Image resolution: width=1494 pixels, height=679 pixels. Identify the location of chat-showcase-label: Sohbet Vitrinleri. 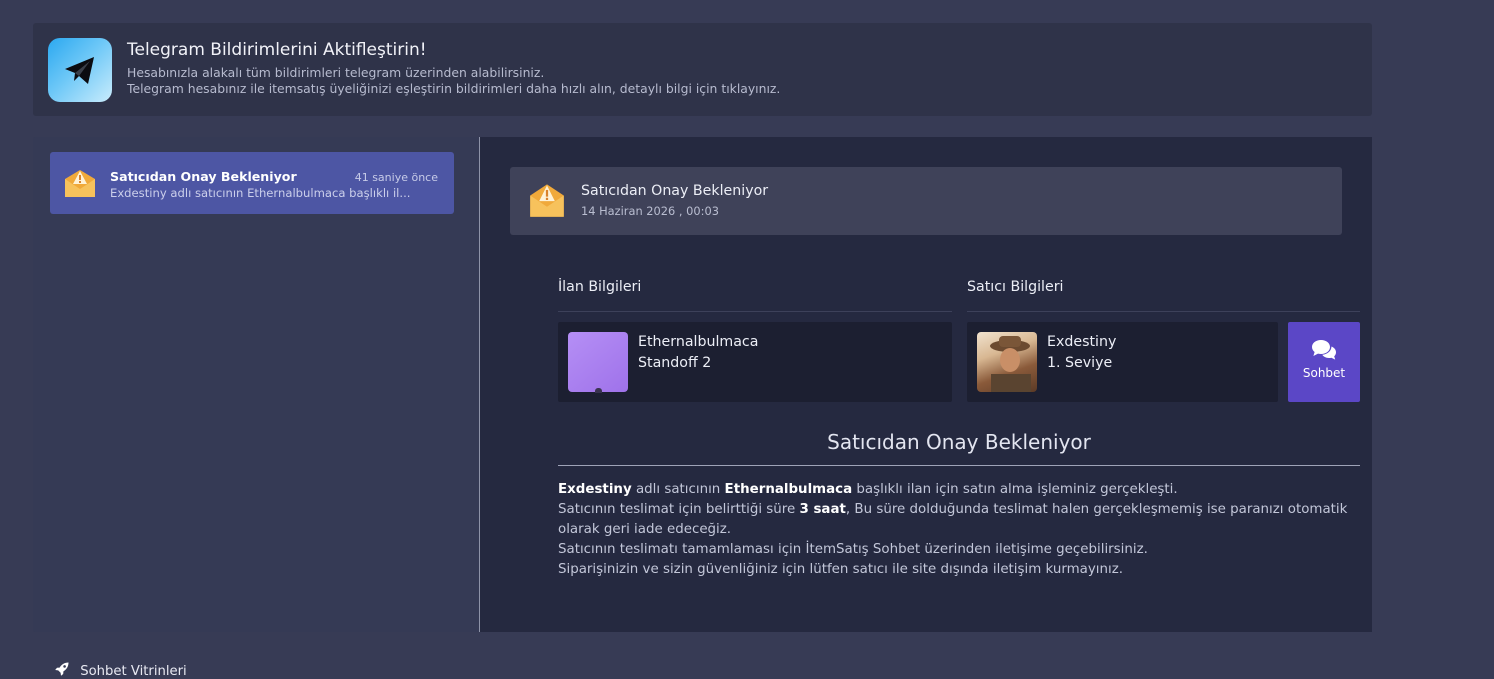
(133, 671).